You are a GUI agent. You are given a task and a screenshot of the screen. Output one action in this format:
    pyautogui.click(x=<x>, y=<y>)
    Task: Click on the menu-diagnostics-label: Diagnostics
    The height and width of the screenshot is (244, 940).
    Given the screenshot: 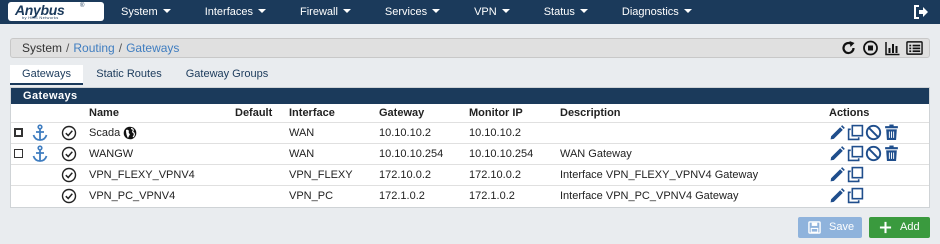 What is the action you would take?
    pyautogui.click(x=650, y=12)
    